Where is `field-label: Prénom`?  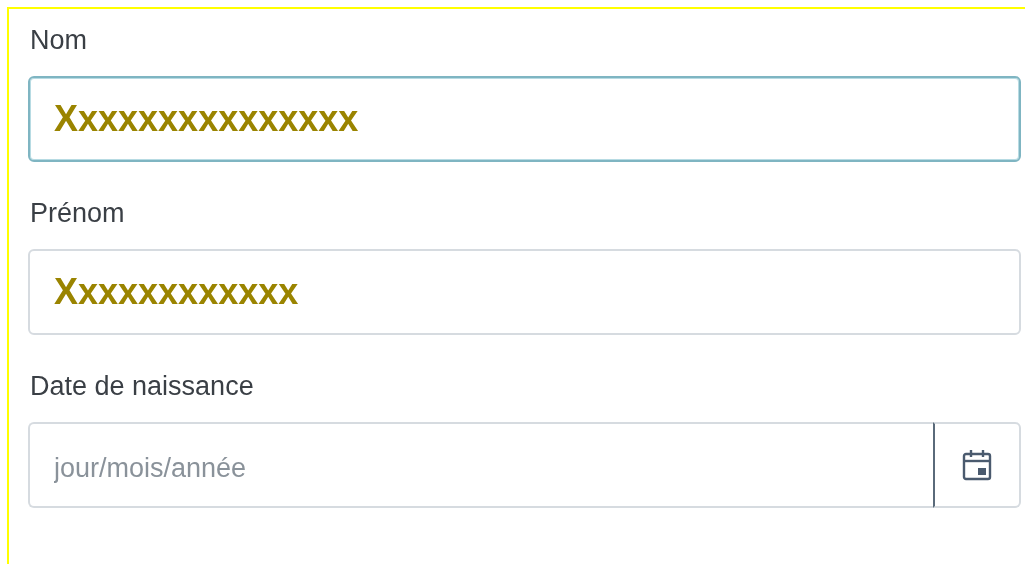
field-label: Prénom is located at coordinates (77, 213).